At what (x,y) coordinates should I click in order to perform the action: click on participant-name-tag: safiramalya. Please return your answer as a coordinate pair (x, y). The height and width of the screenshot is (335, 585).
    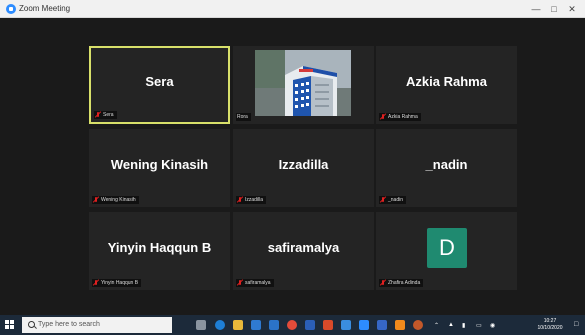
    Looking at the image, I should click on (255, 283).